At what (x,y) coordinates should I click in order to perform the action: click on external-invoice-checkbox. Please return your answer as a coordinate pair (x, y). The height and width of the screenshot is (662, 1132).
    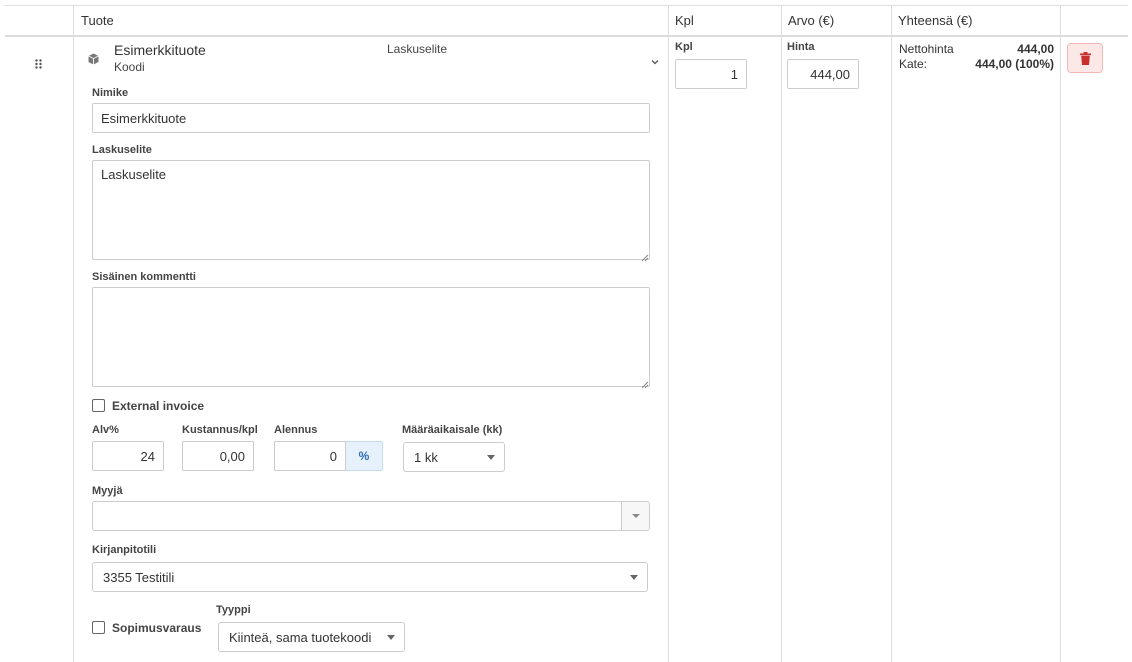
    Looking at the image, I should click on (98, 405).